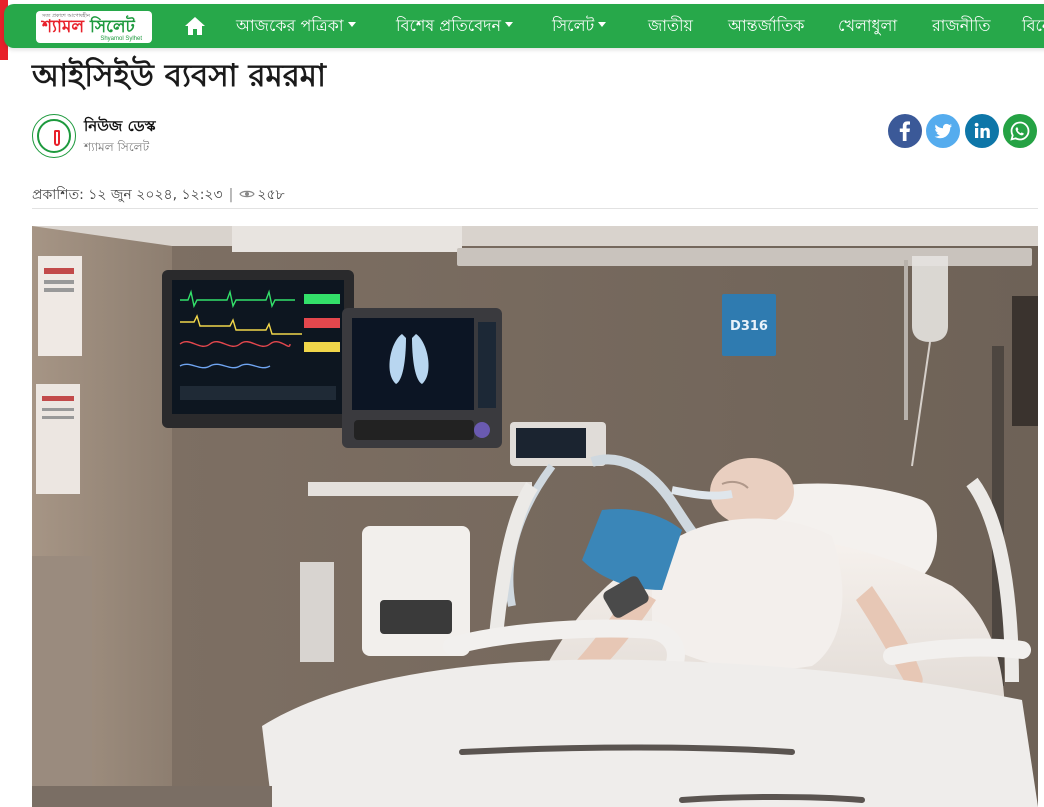 This screenshot has height=807, width=1044. I want to click on whatsapp-share-button, so click(1020, 131).